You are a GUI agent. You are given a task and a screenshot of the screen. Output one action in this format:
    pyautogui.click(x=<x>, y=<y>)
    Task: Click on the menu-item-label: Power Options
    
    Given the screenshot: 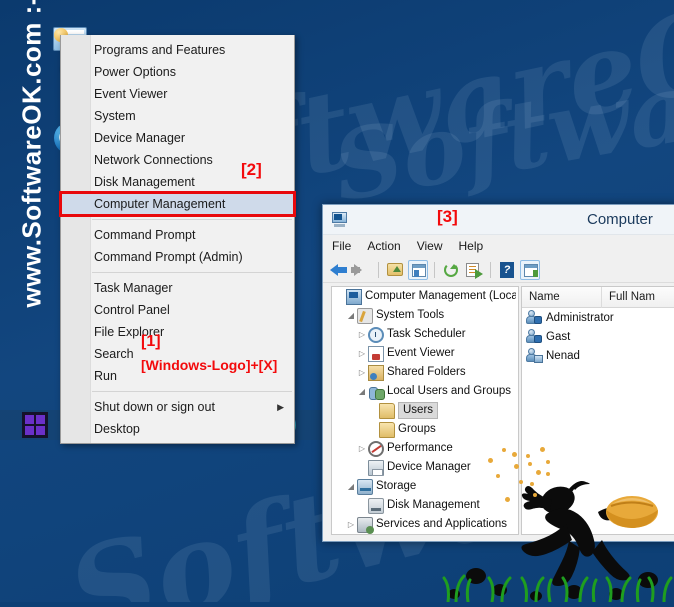 What is the action you would take?
    pyautogui.click(x=135, y=72)
    